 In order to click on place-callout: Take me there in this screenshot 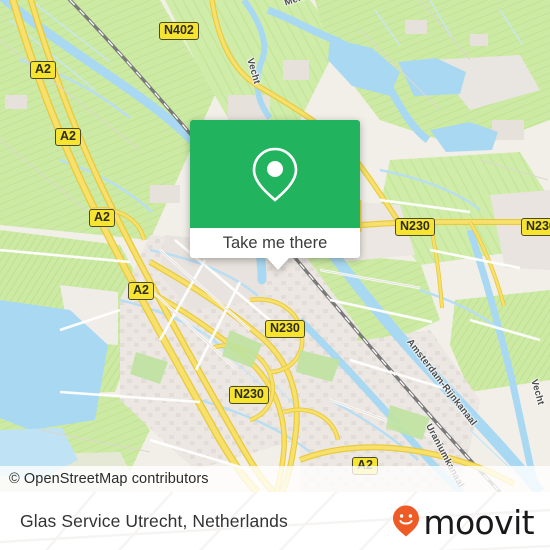, I will do `click(275, 195)`.